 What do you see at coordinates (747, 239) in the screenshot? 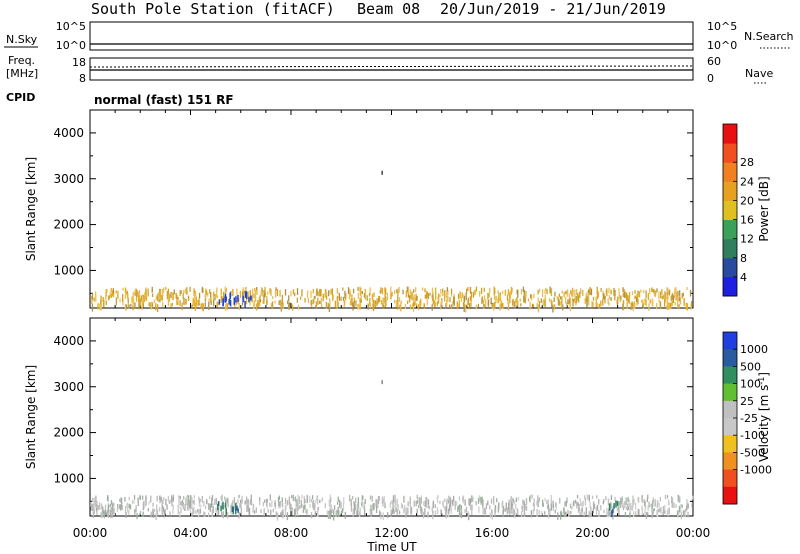
I see `colorbar-tick-label: 12` at bounding box center [747, 239].